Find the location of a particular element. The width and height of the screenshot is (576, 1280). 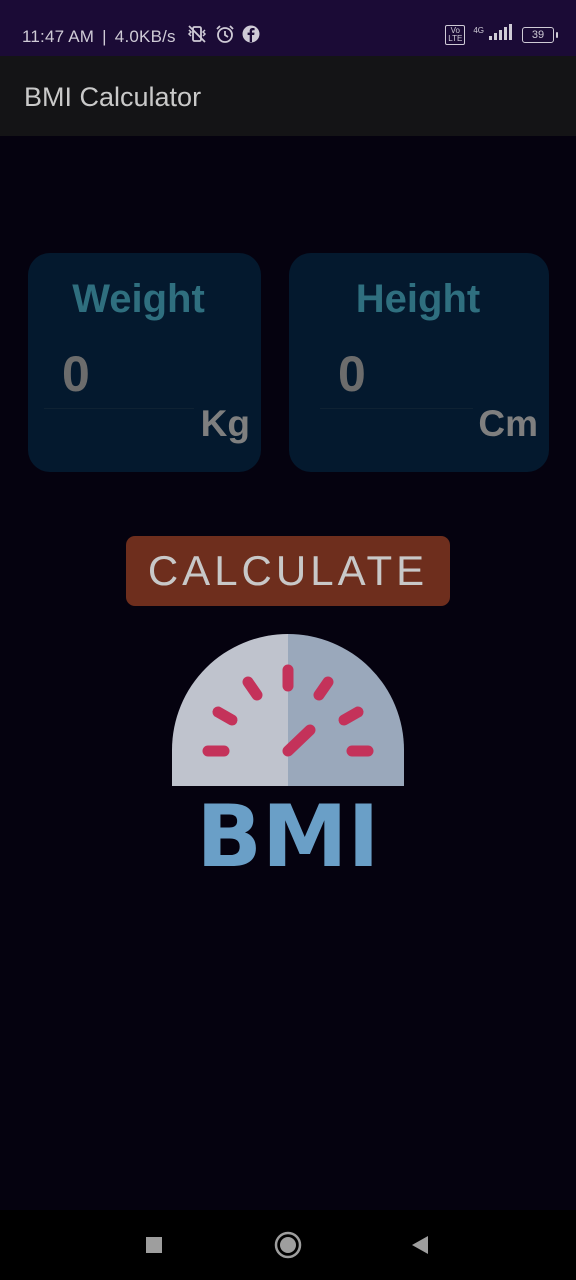

recents-icon is located at coordinates (154, 1245).